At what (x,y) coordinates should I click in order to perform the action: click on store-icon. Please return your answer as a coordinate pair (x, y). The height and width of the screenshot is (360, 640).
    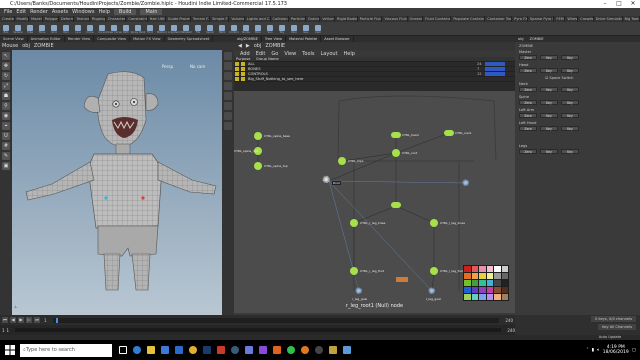
    Looking at the image, I should click on (165, 350).